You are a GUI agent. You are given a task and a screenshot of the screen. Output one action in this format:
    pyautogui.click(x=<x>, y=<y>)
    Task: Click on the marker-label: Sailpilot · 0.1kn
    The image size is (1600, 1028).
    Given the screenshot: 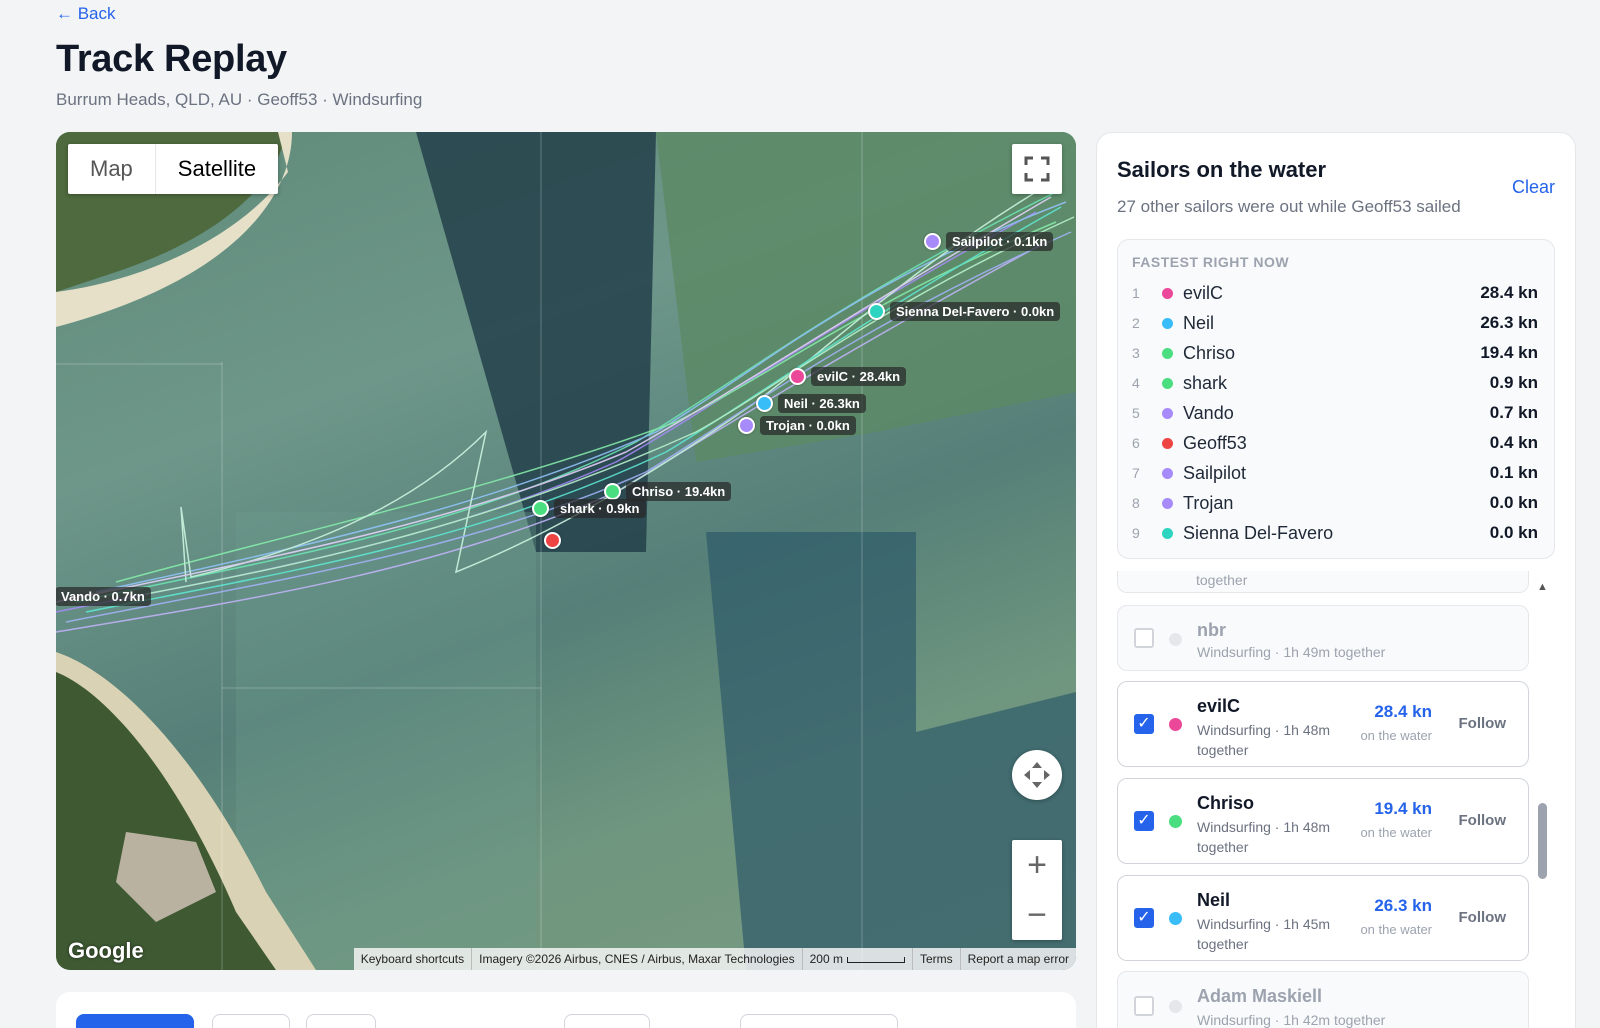 What is the action you would take?
    pyautogui.click(x=1000, y=241)
    